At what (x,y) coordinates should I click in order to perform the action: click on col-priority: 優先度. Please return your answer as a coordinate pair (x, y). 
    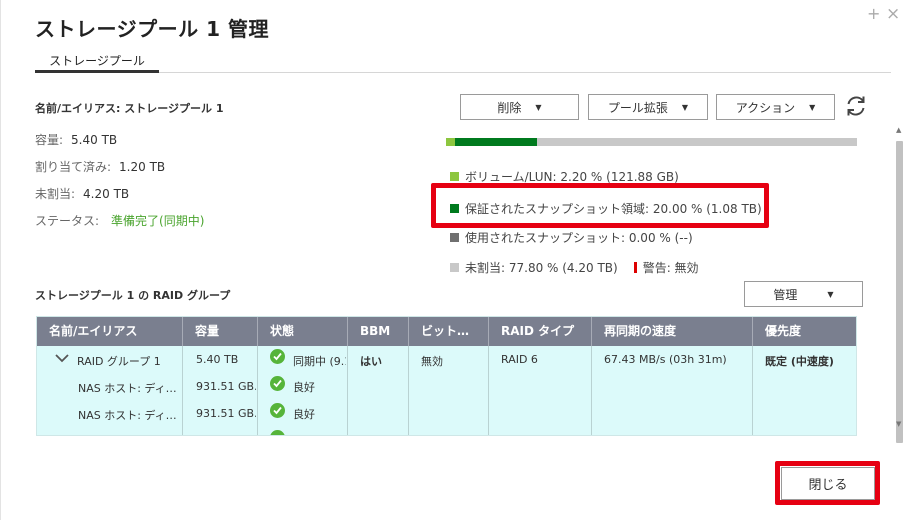
    Looking at the image, I should click on (804, 331).